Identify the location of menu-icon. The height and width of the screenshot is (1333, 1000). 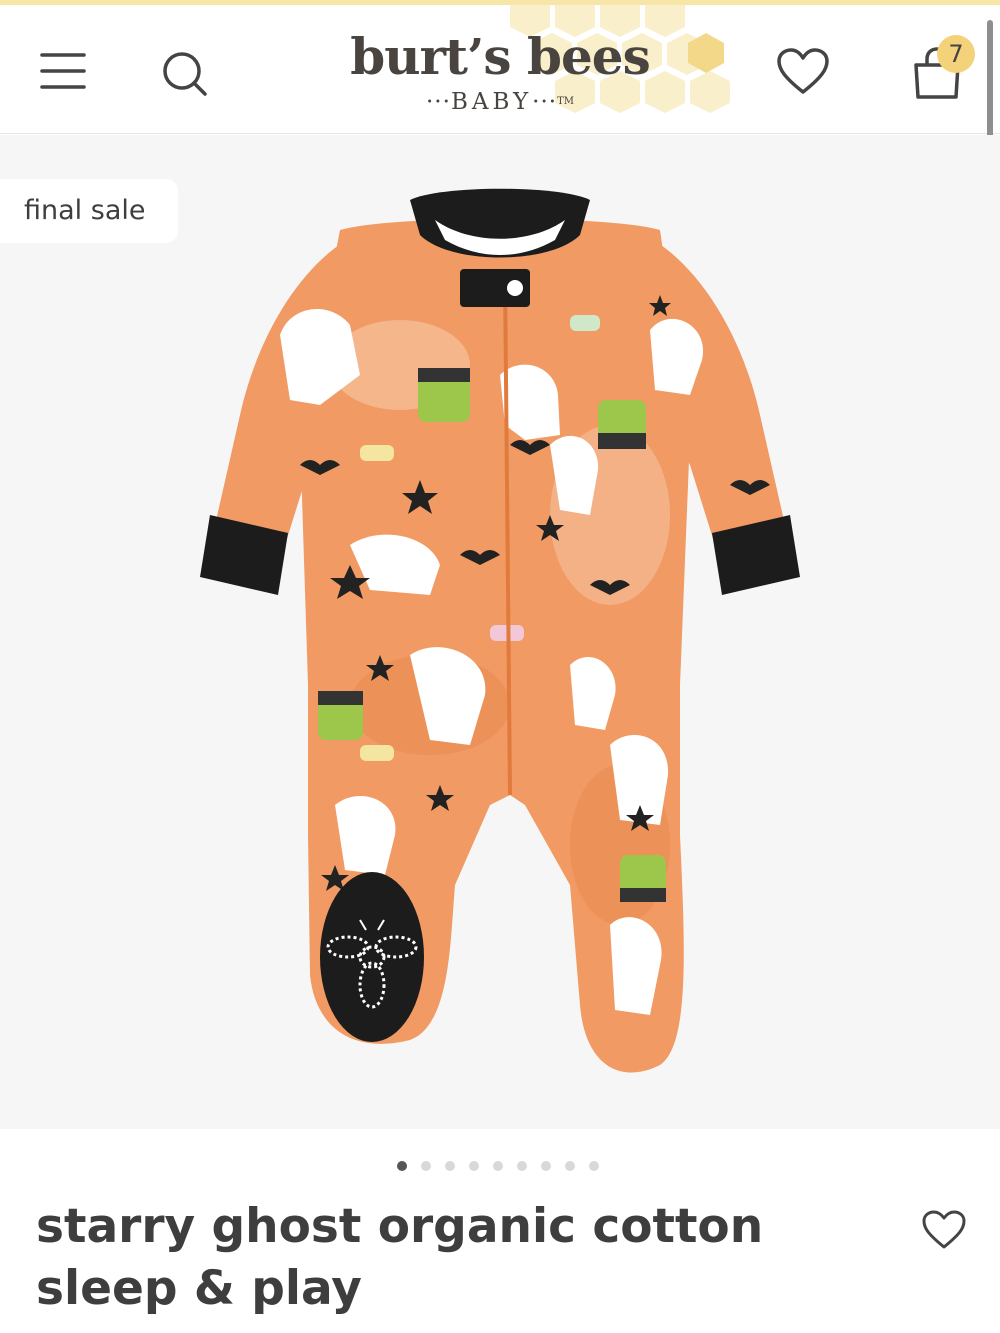
(63, 71).